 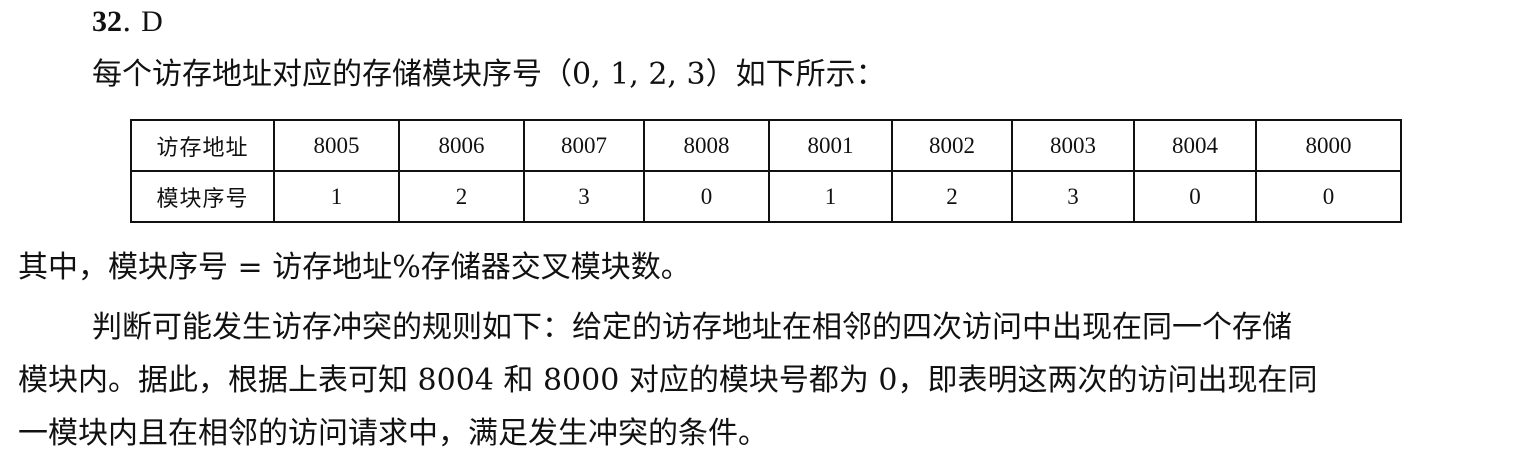 I want to click on row-header-module: 模块序号, so click(x=202, y=196).